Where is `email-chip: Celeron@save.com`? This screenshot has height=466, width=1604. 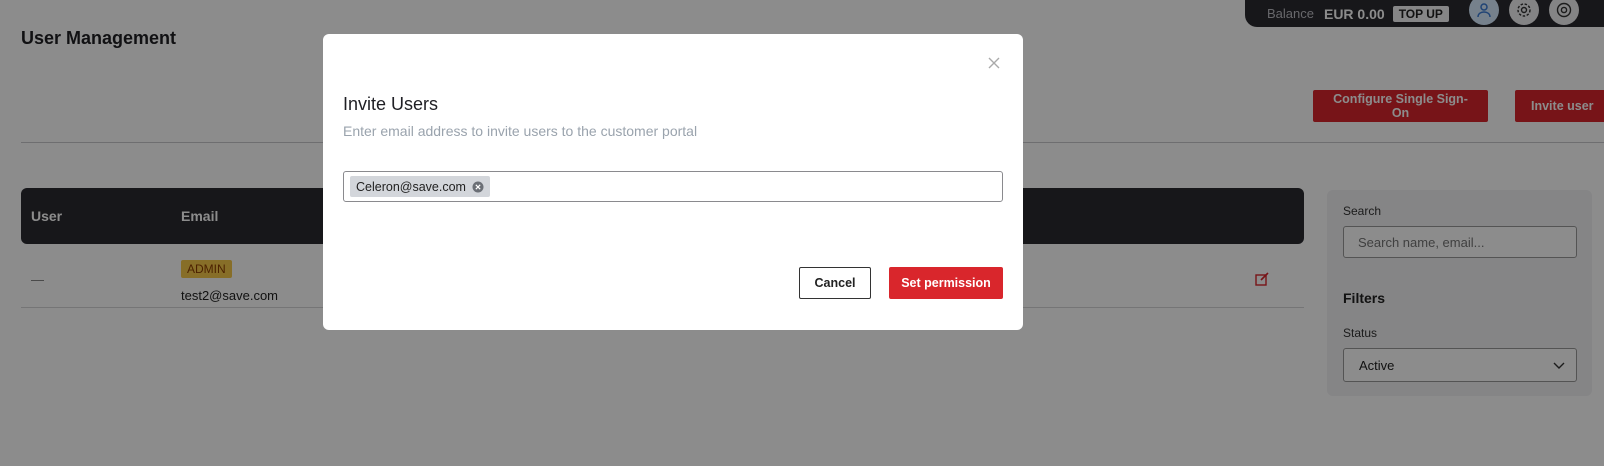 email-chip: Celeron@save.com is located at coordinates (420, 186).